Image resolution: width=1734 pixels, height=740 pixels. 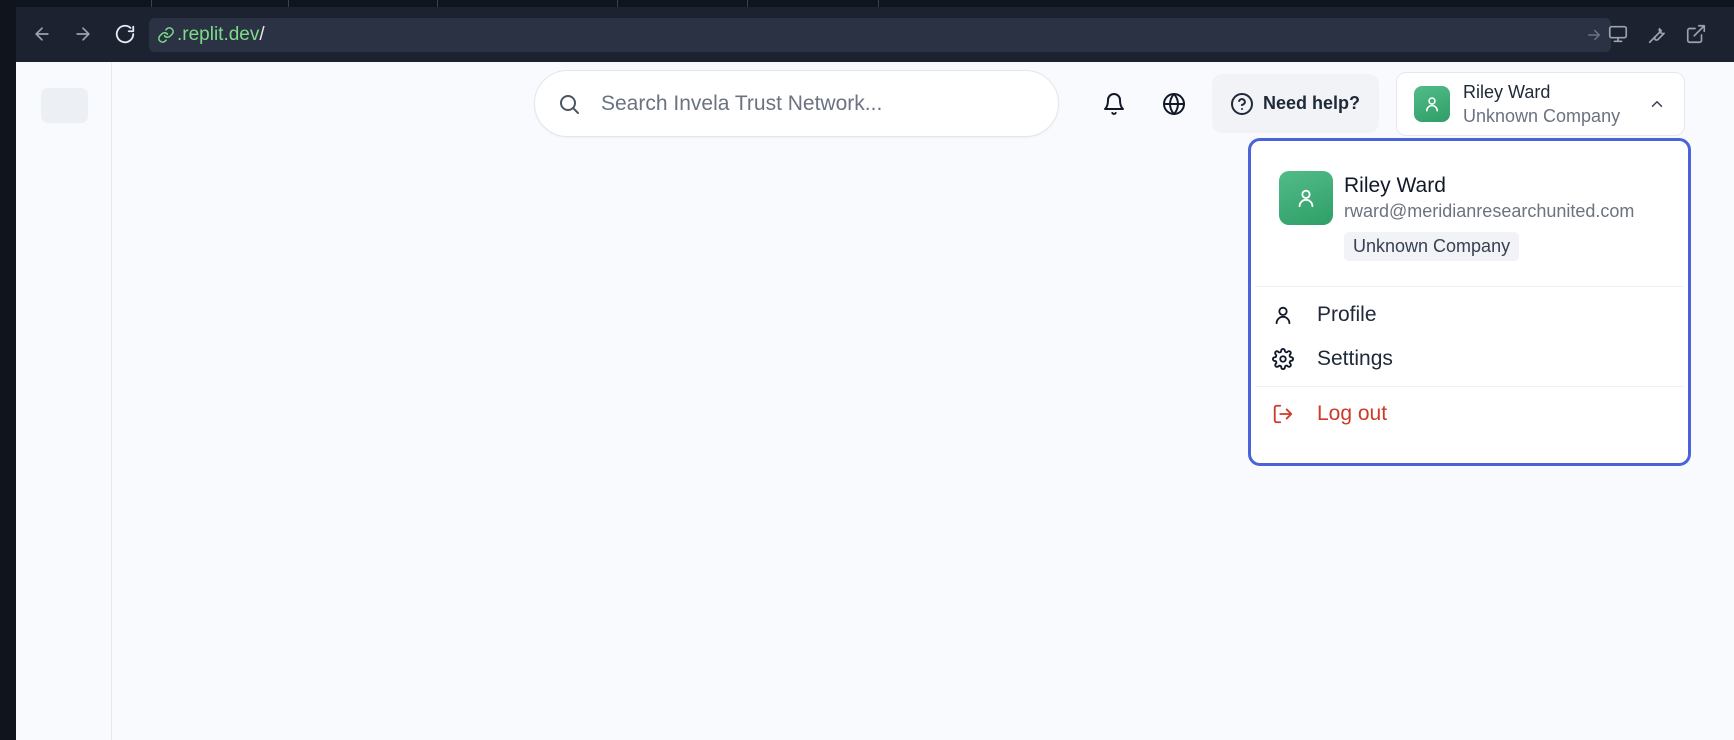 I want to click on sidebar, so click(x=64, y=401).